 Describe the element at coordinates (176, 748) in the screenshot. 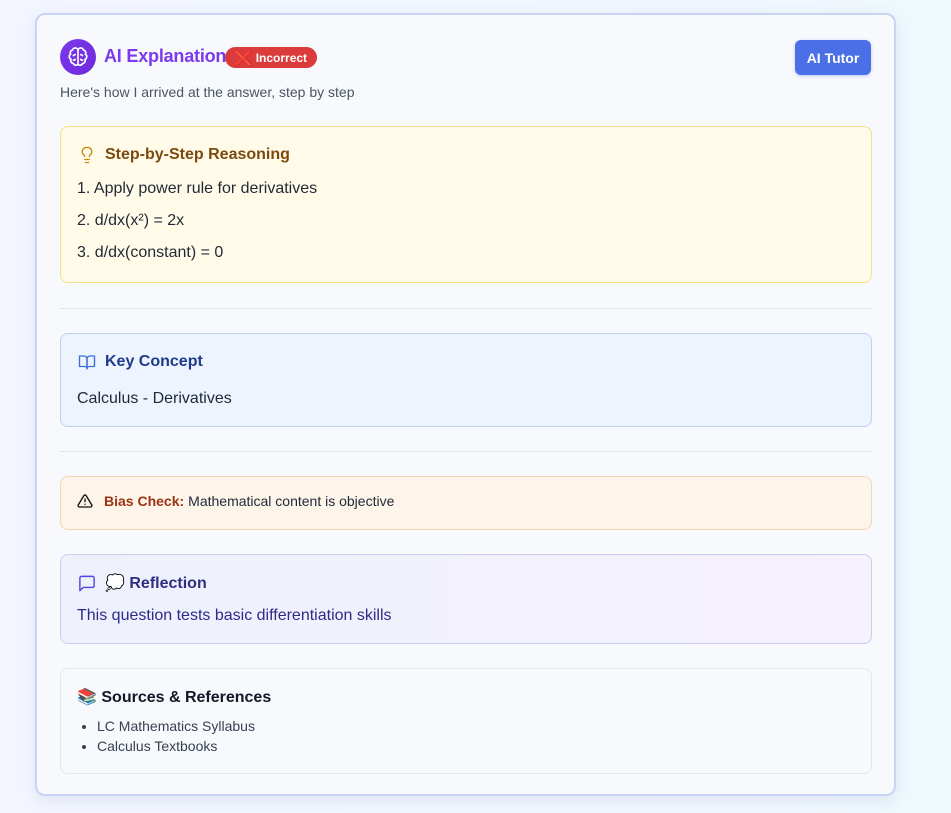

I see `list-item: Calculus Textbooks` at that location.